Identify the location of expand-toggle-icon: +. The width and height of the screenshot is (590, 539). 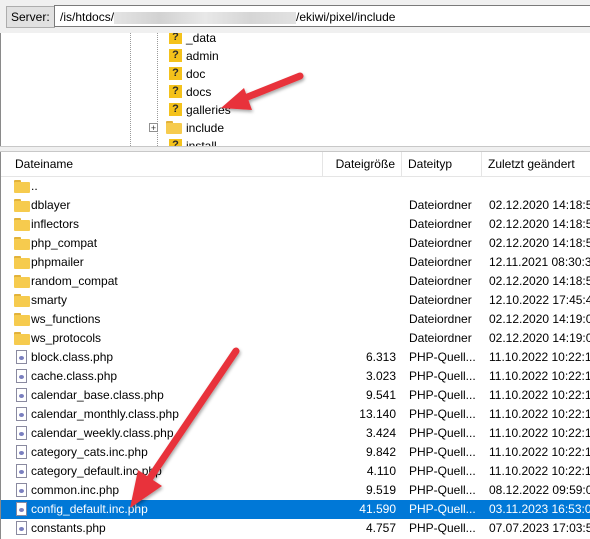
(153, 128).